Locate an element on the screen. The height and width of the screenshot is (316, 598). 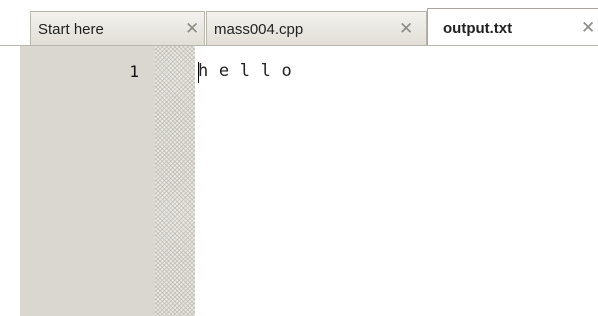
code-line: h e l l o is located at coordinates (245, 71).